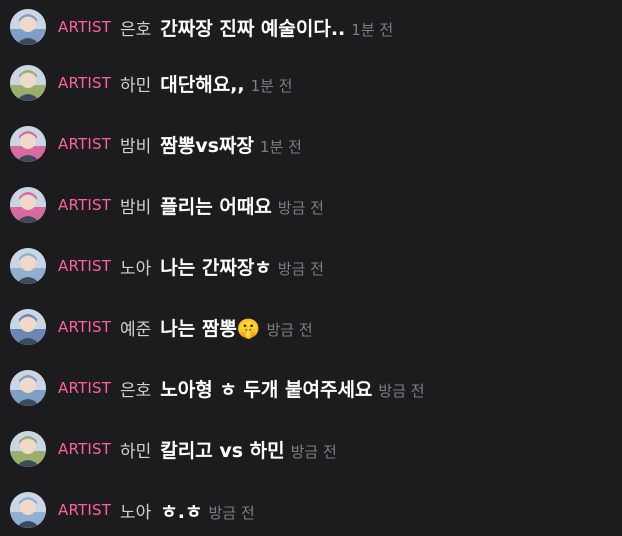  Describe the element at coordinates (311, 509) in the screenshot. I see `chat-message: ARTIST 노아 ㅎ.ㅎ 방금 전` at that location.